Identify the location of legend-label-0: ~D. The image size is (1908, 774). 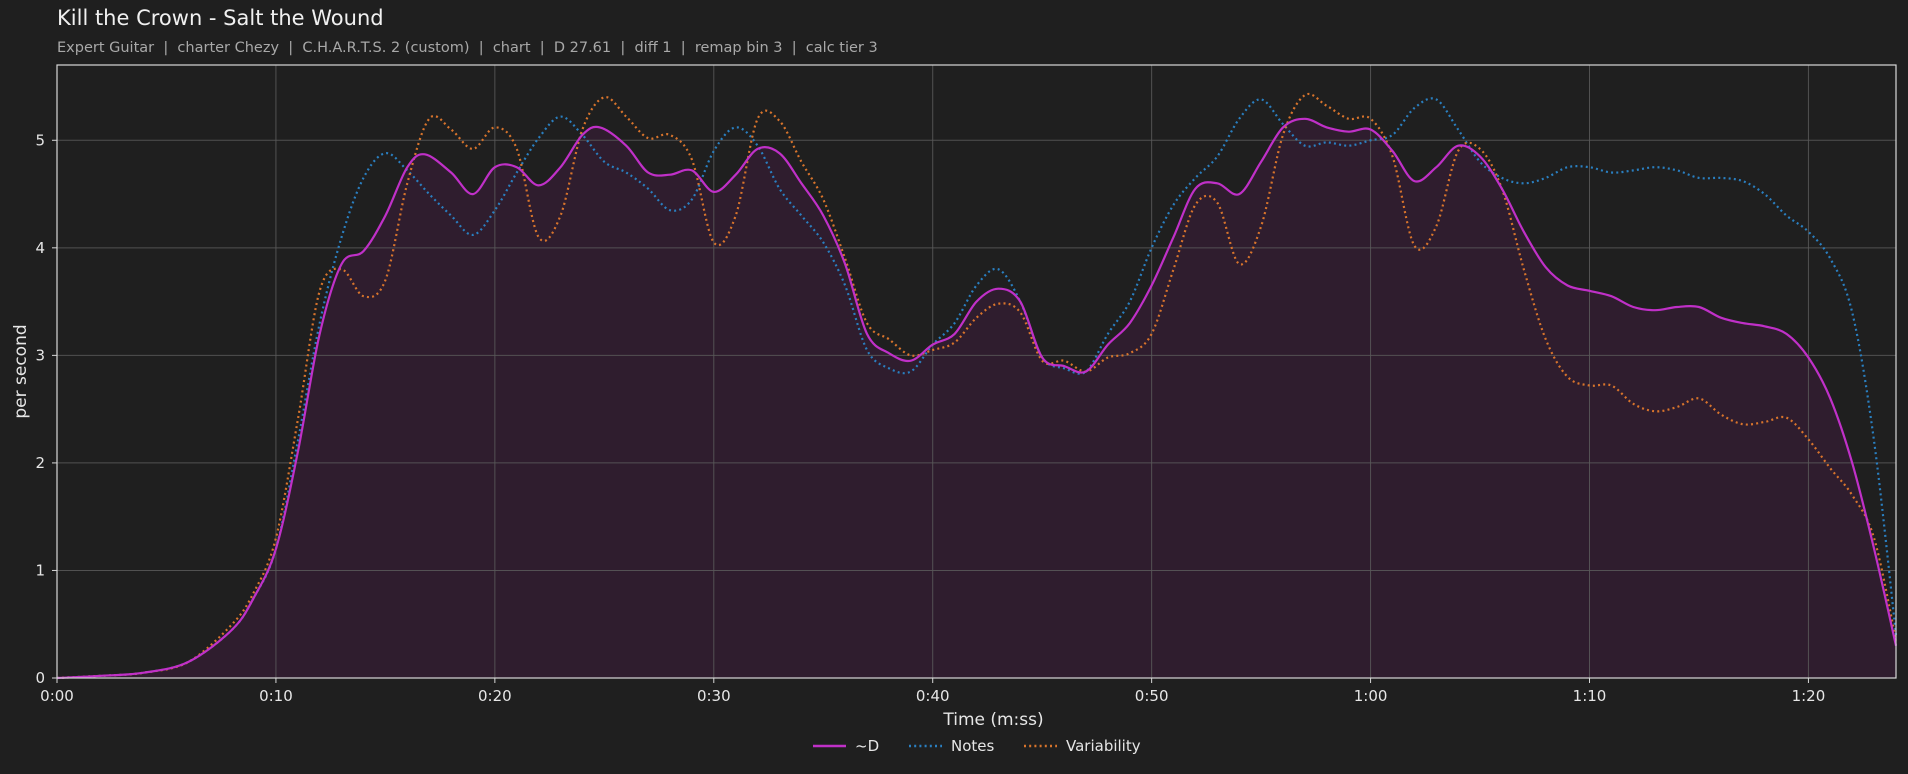
(867, 746).